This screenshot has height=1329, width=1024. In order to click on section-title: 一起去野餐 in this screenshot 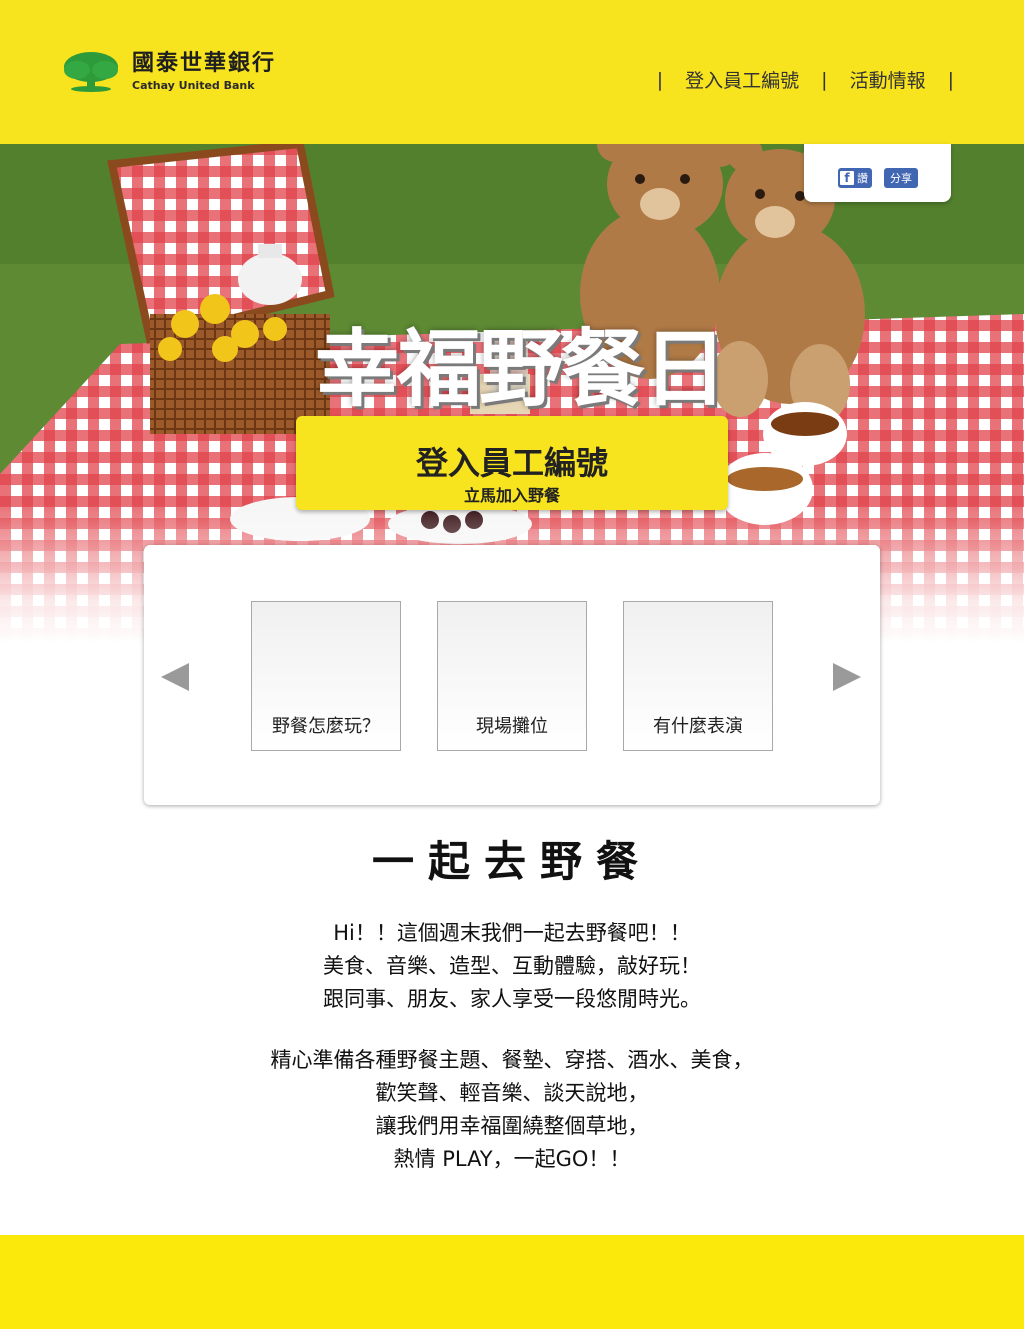, I will do `click(511, 861)`.